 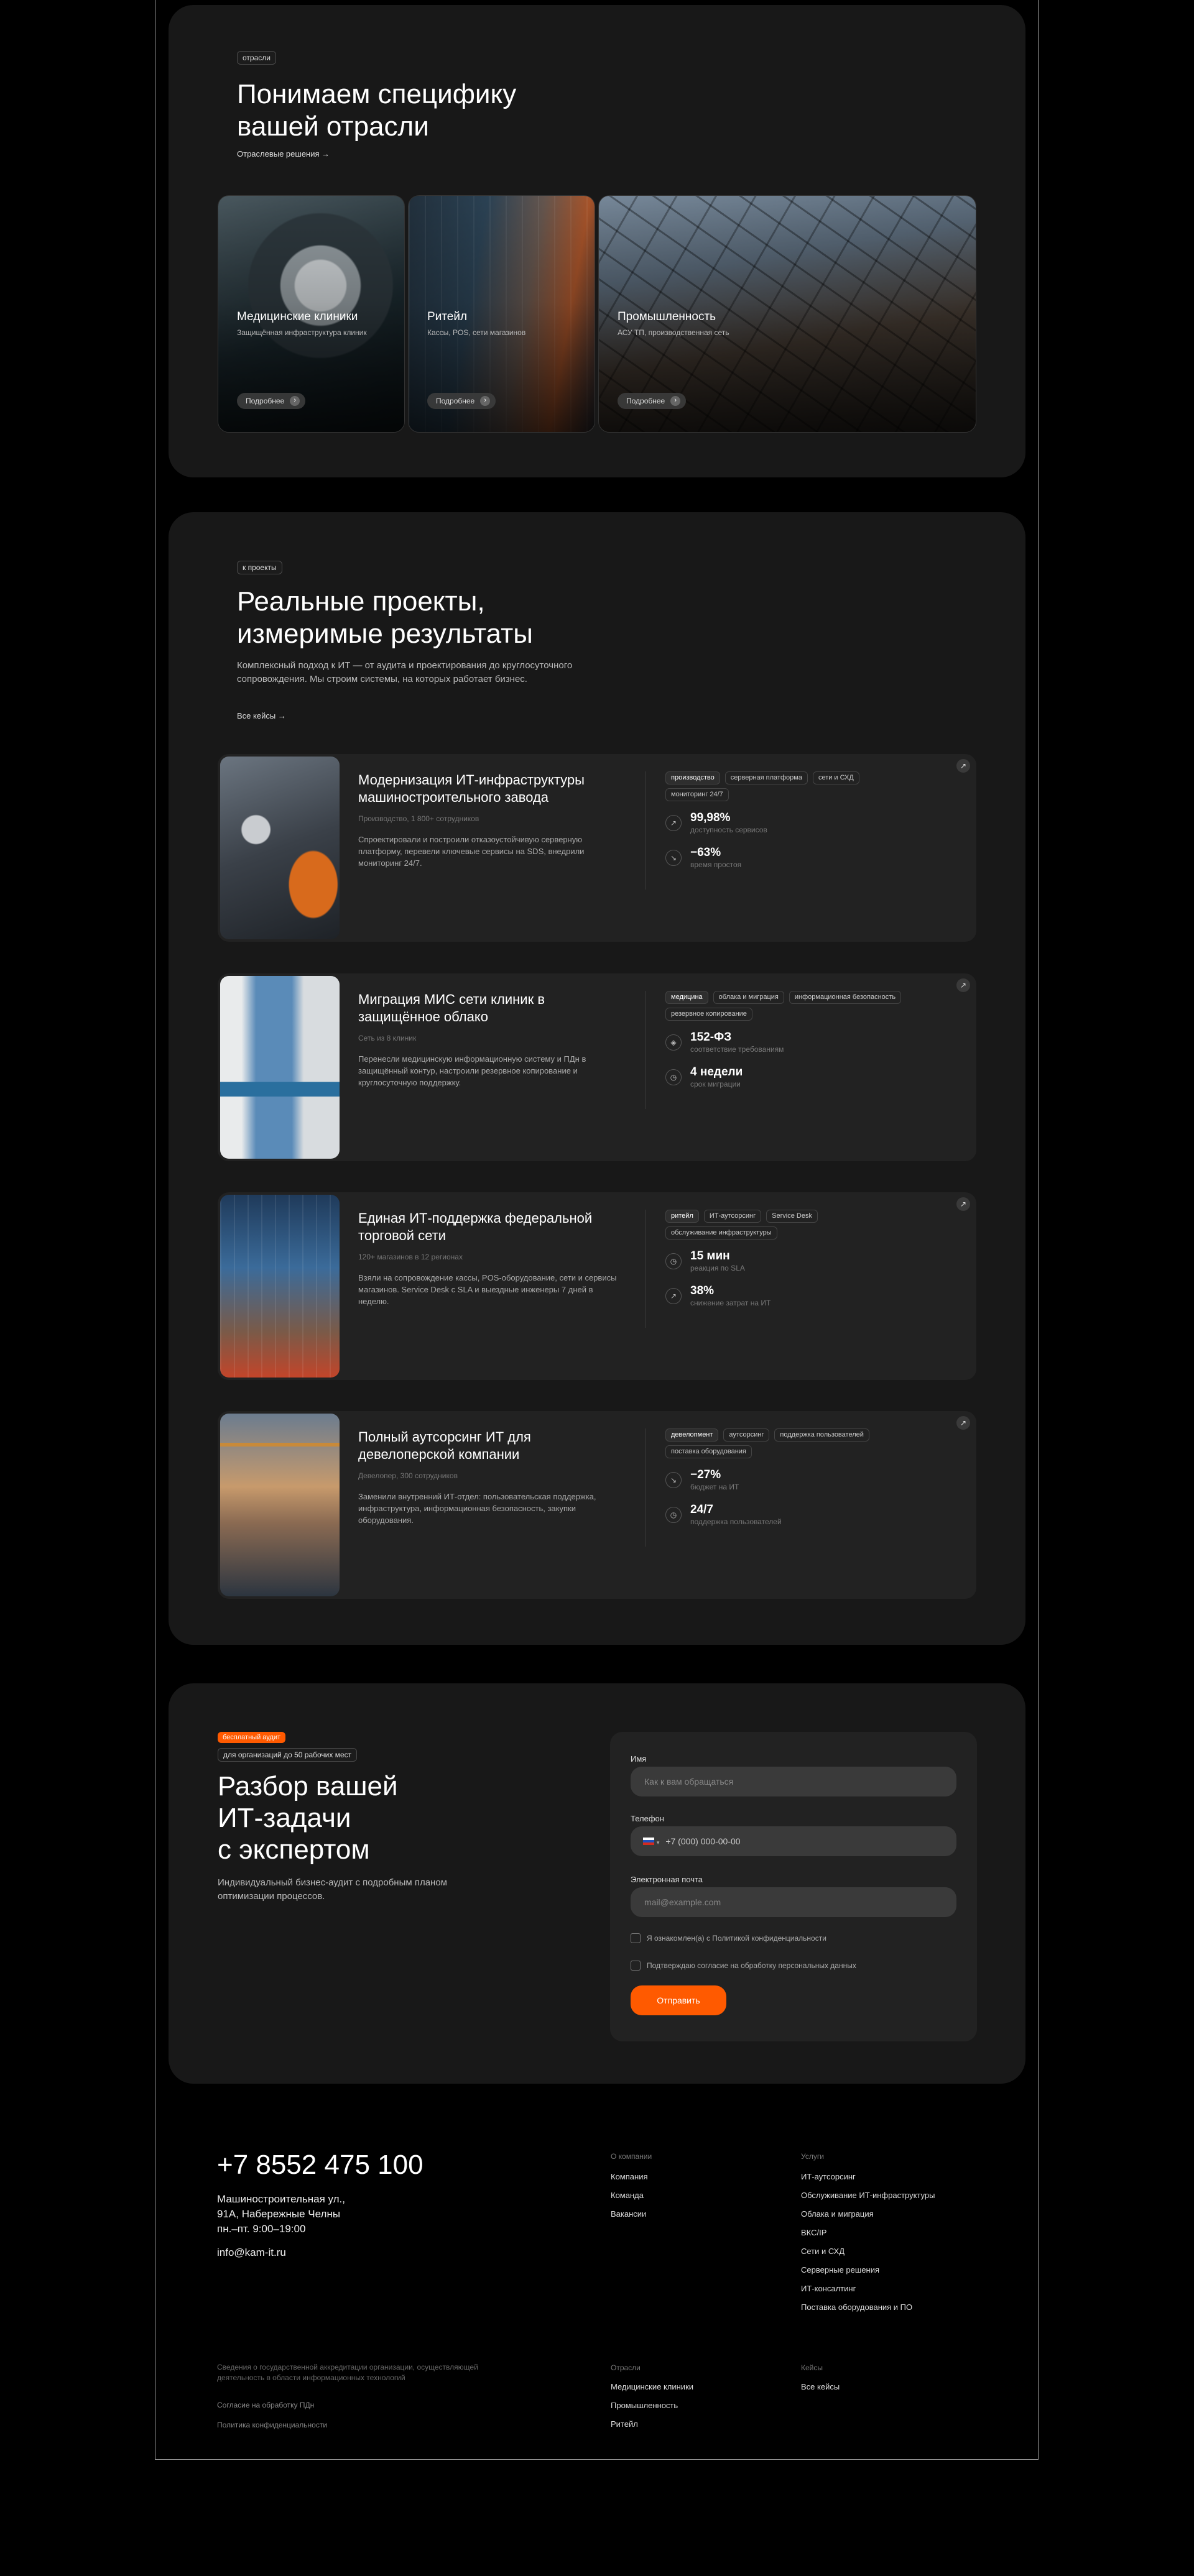 I want to click on tag: обслуживание инфраструктуры, so click(x=721, y=1233).